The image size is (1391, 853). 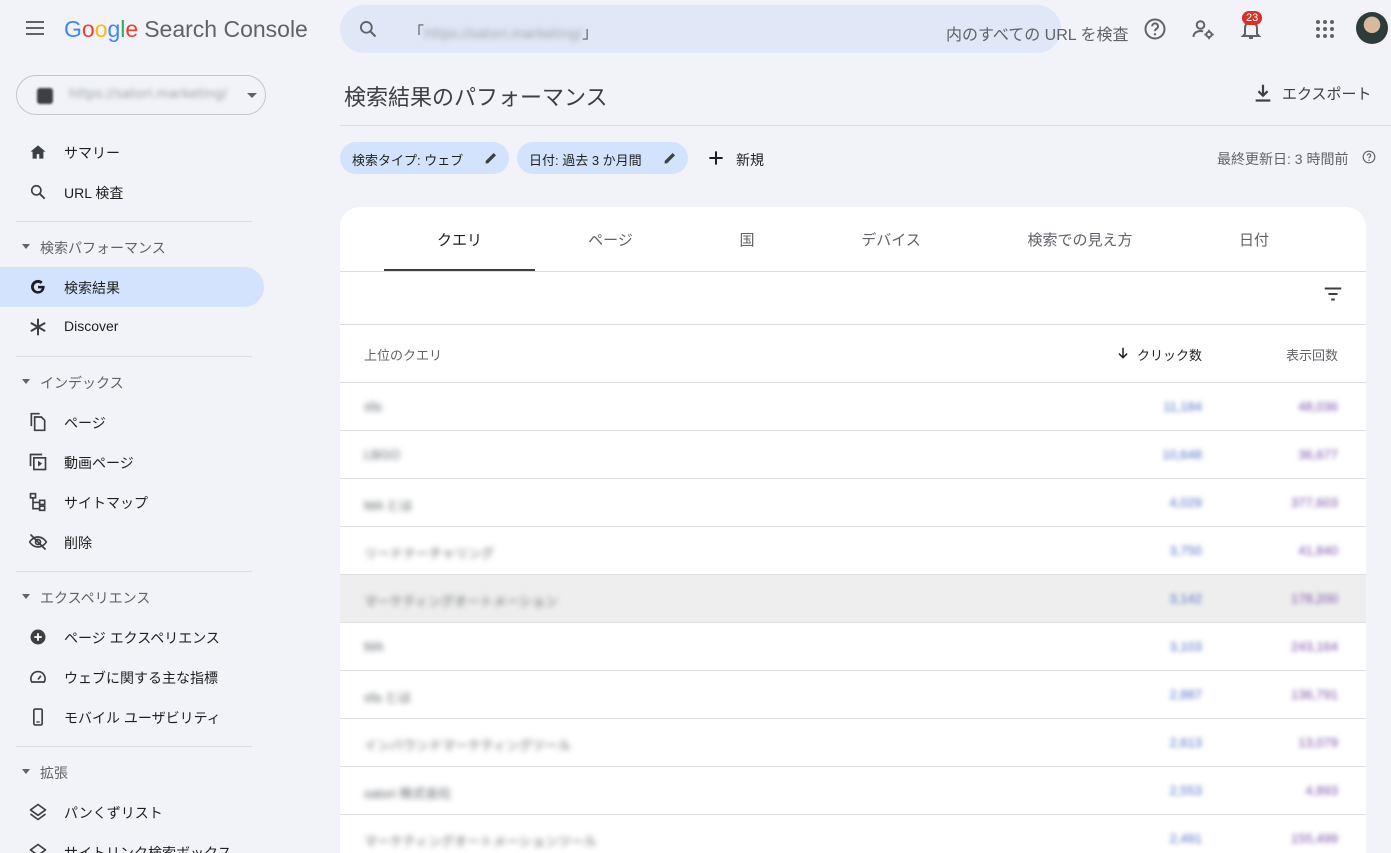 What do you see at coordinates (38, 462) in the screenshot?
I see `video-page-icon` at bounding box center [38, 462].